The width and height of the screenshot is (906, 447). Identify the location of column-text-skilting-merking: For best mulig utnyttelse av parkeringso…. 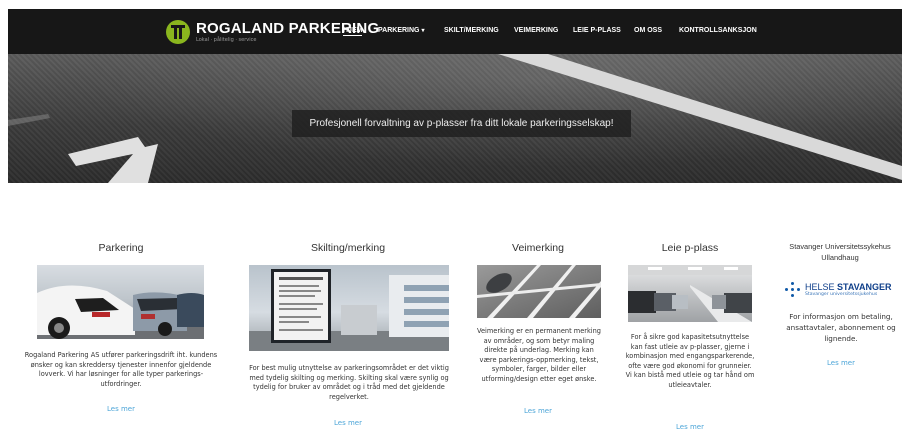
(349, 382).